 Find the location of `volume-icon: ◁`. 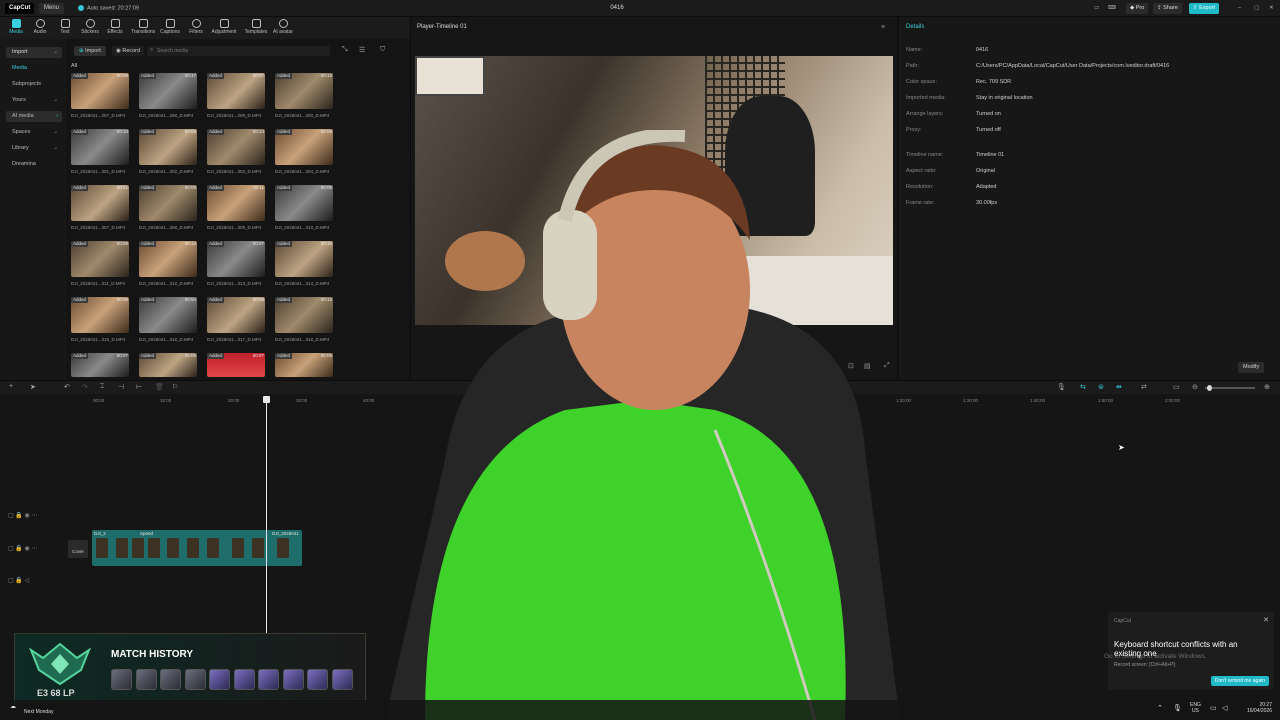

volume-icon: ◁ is located at coordinates (1224, 708).